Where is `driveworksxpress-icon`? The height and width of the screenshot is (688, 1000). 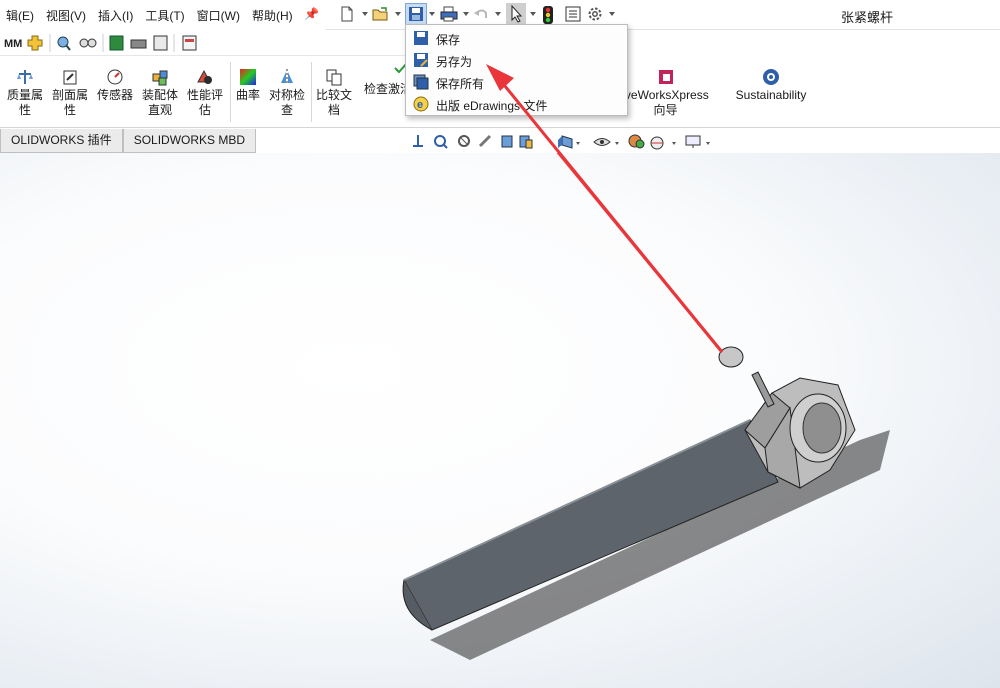
driveworksxpress-icon is located at coordinates (666, 77).